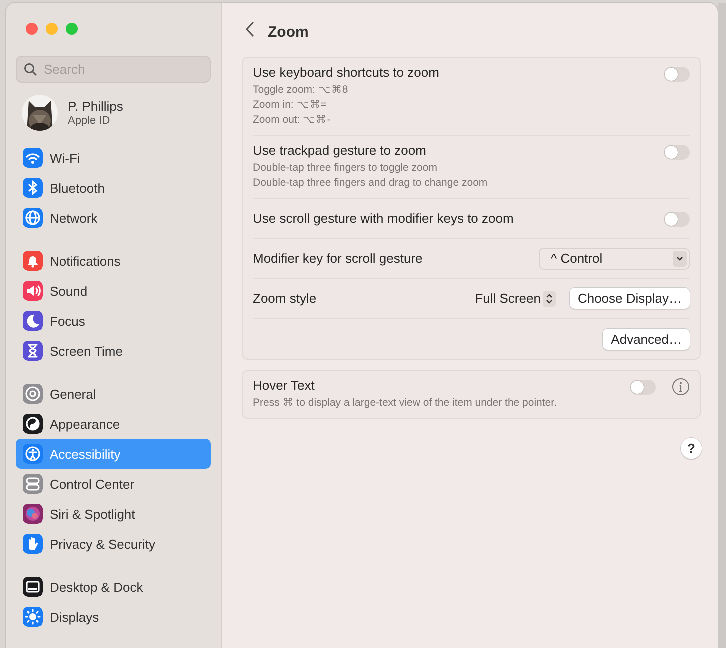 The width and height of the screenshot is (726, 648). Describe the element at coordinates (338, 258) in the screenshot. I see `setting-label: Modifier key for scroll gesture` at that location.